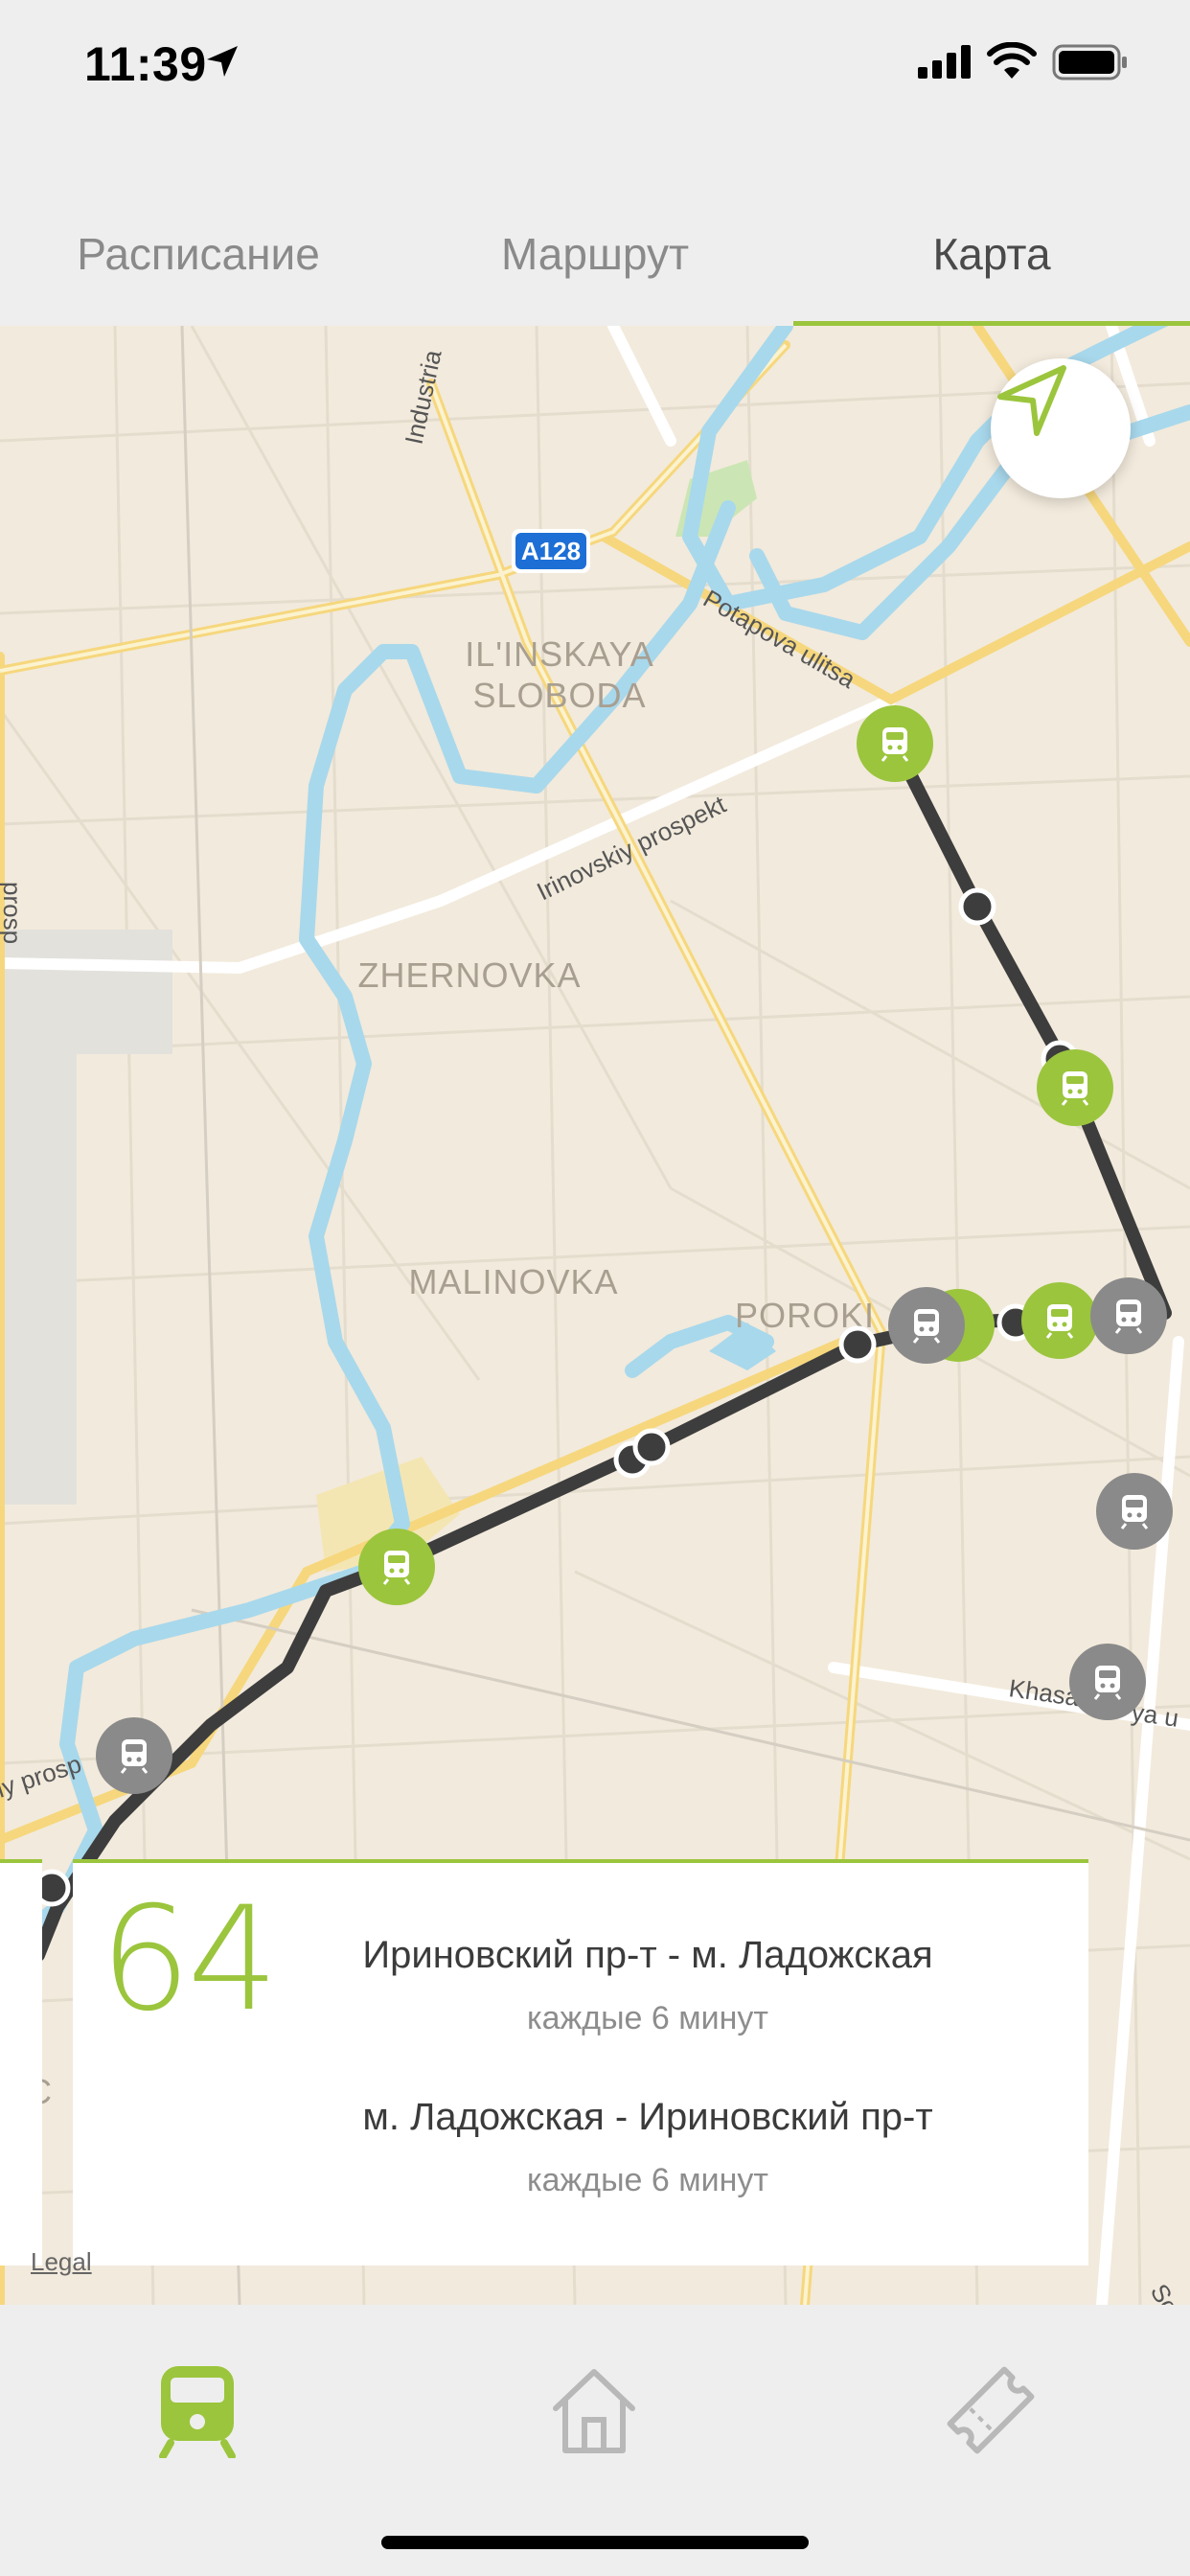 The image size is (1190, 2576). What do you see at coordinates (991, 254) in the screenshot?
I see `tab-map: Карта` at bounding box center [991, 254].